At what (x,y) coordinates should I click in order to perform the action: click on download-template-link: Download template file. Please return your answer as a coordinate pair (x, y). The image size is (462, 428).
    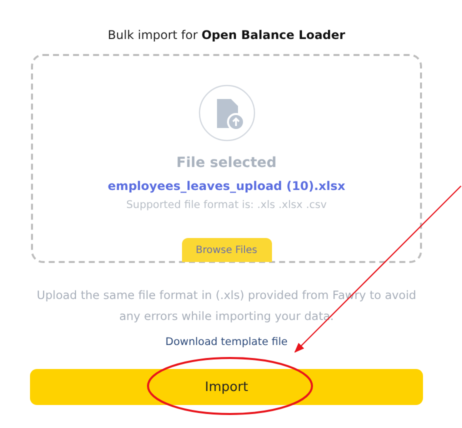
    Looking at the image, I should click on (226, 342).